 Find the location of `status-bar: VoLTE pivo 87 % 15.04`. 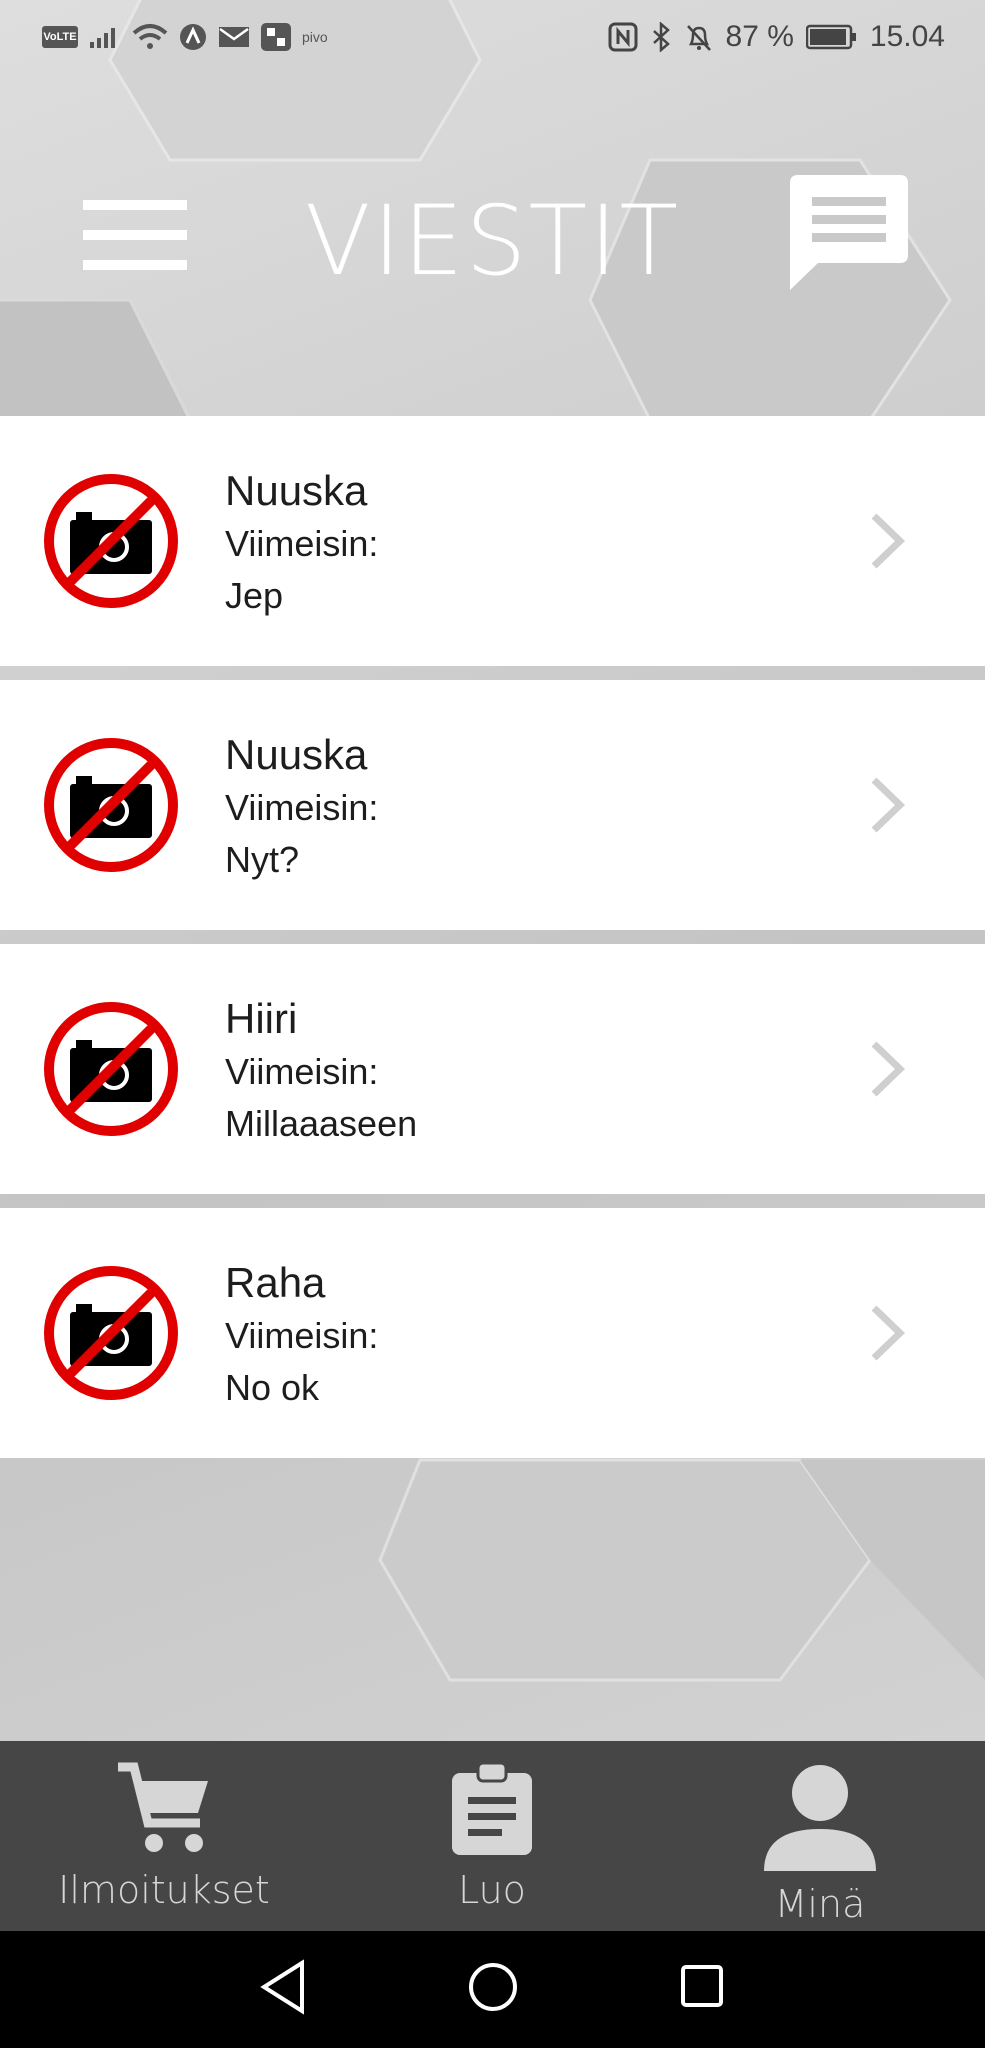

status-bar: VoLTE pivo 87 % 15.04 is located at coordinates (492, 39).